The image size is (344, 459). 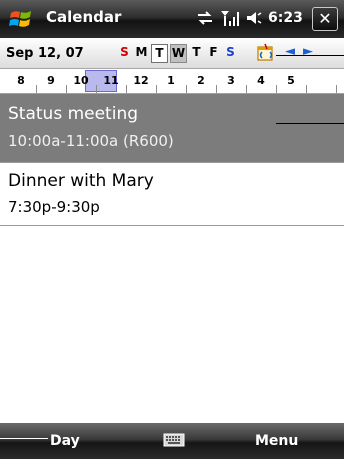 I want to click on status-icons: 6:23, so click(x=249, y=18).